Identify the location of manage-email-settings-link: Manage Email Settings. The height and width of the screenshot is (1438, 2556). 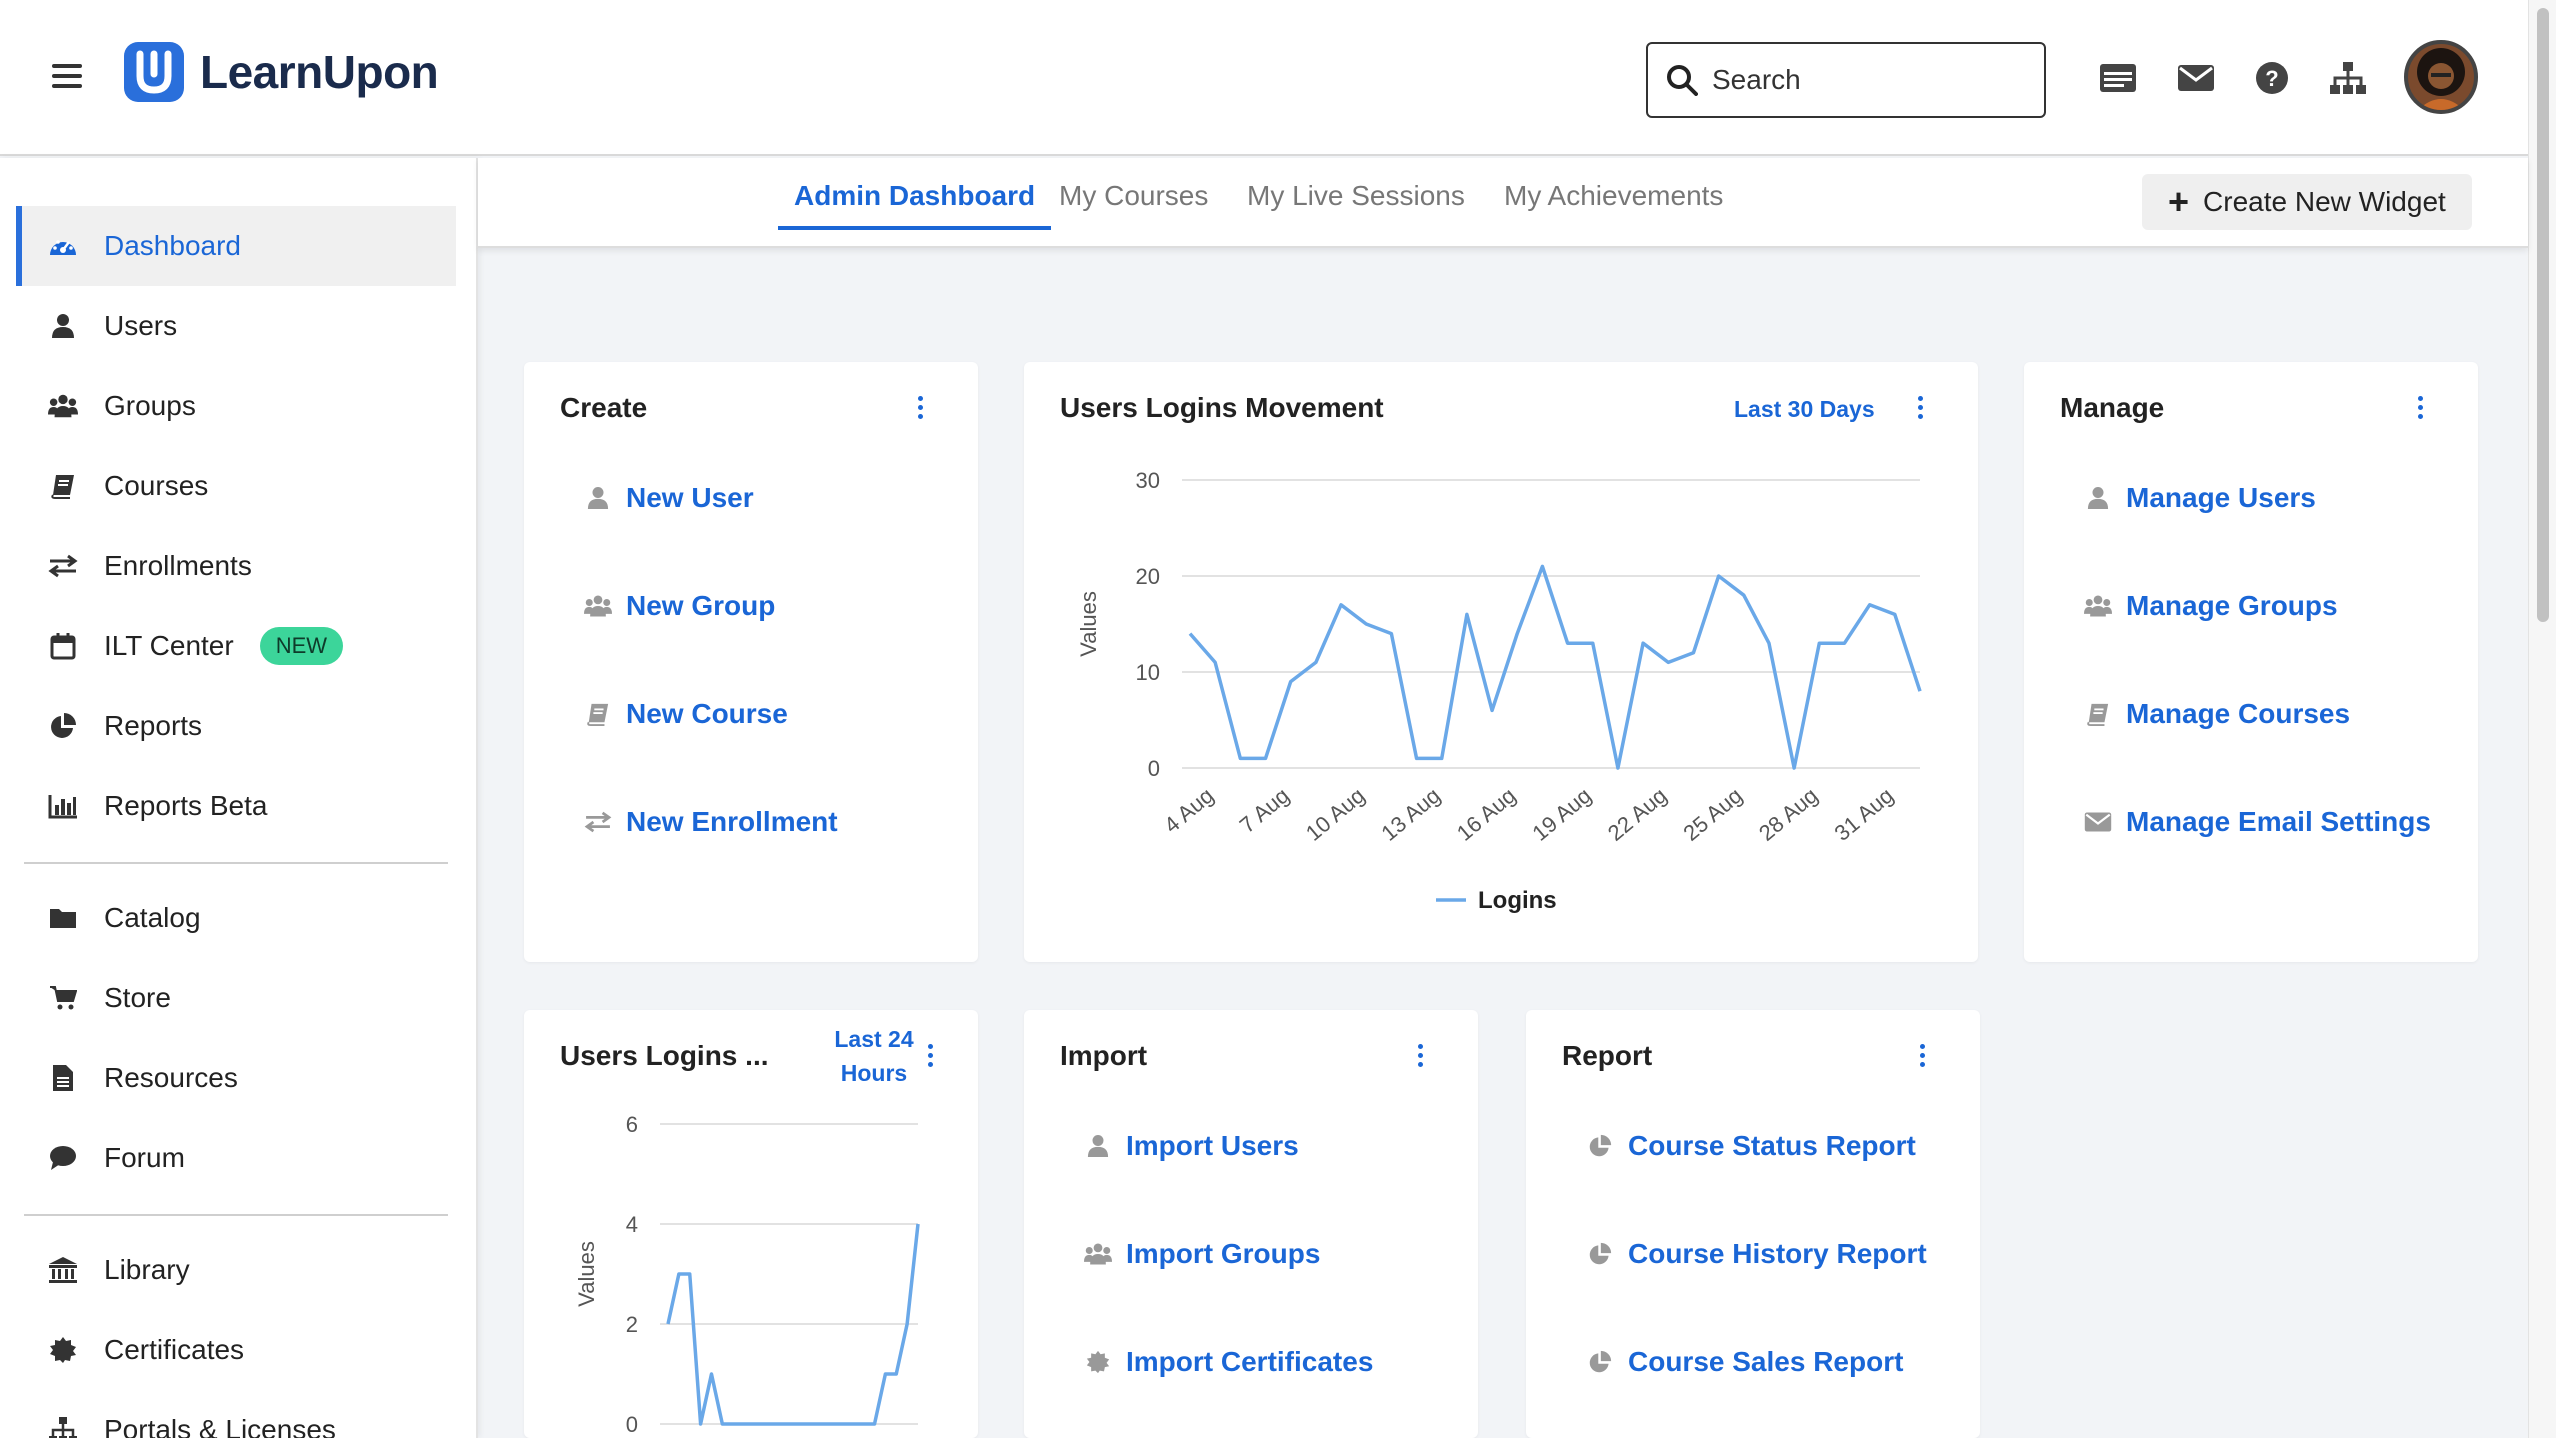
(2257, 822).